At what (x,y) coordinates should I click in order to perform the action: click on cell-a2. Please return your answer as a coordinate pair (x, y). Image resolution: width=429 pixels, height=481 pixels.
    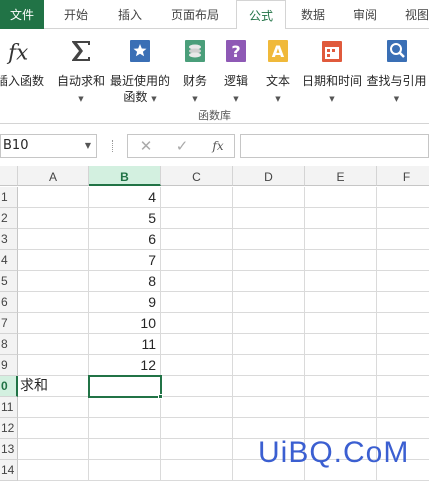
    Looking at the image, I should click on (53, 218).